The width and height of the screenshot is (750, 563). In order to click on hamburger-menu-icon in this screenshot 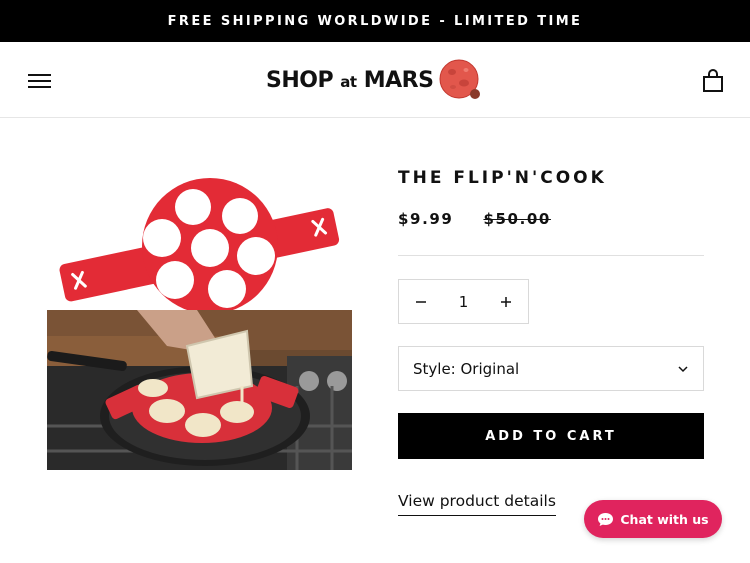, I will do `click(39, 81)`.